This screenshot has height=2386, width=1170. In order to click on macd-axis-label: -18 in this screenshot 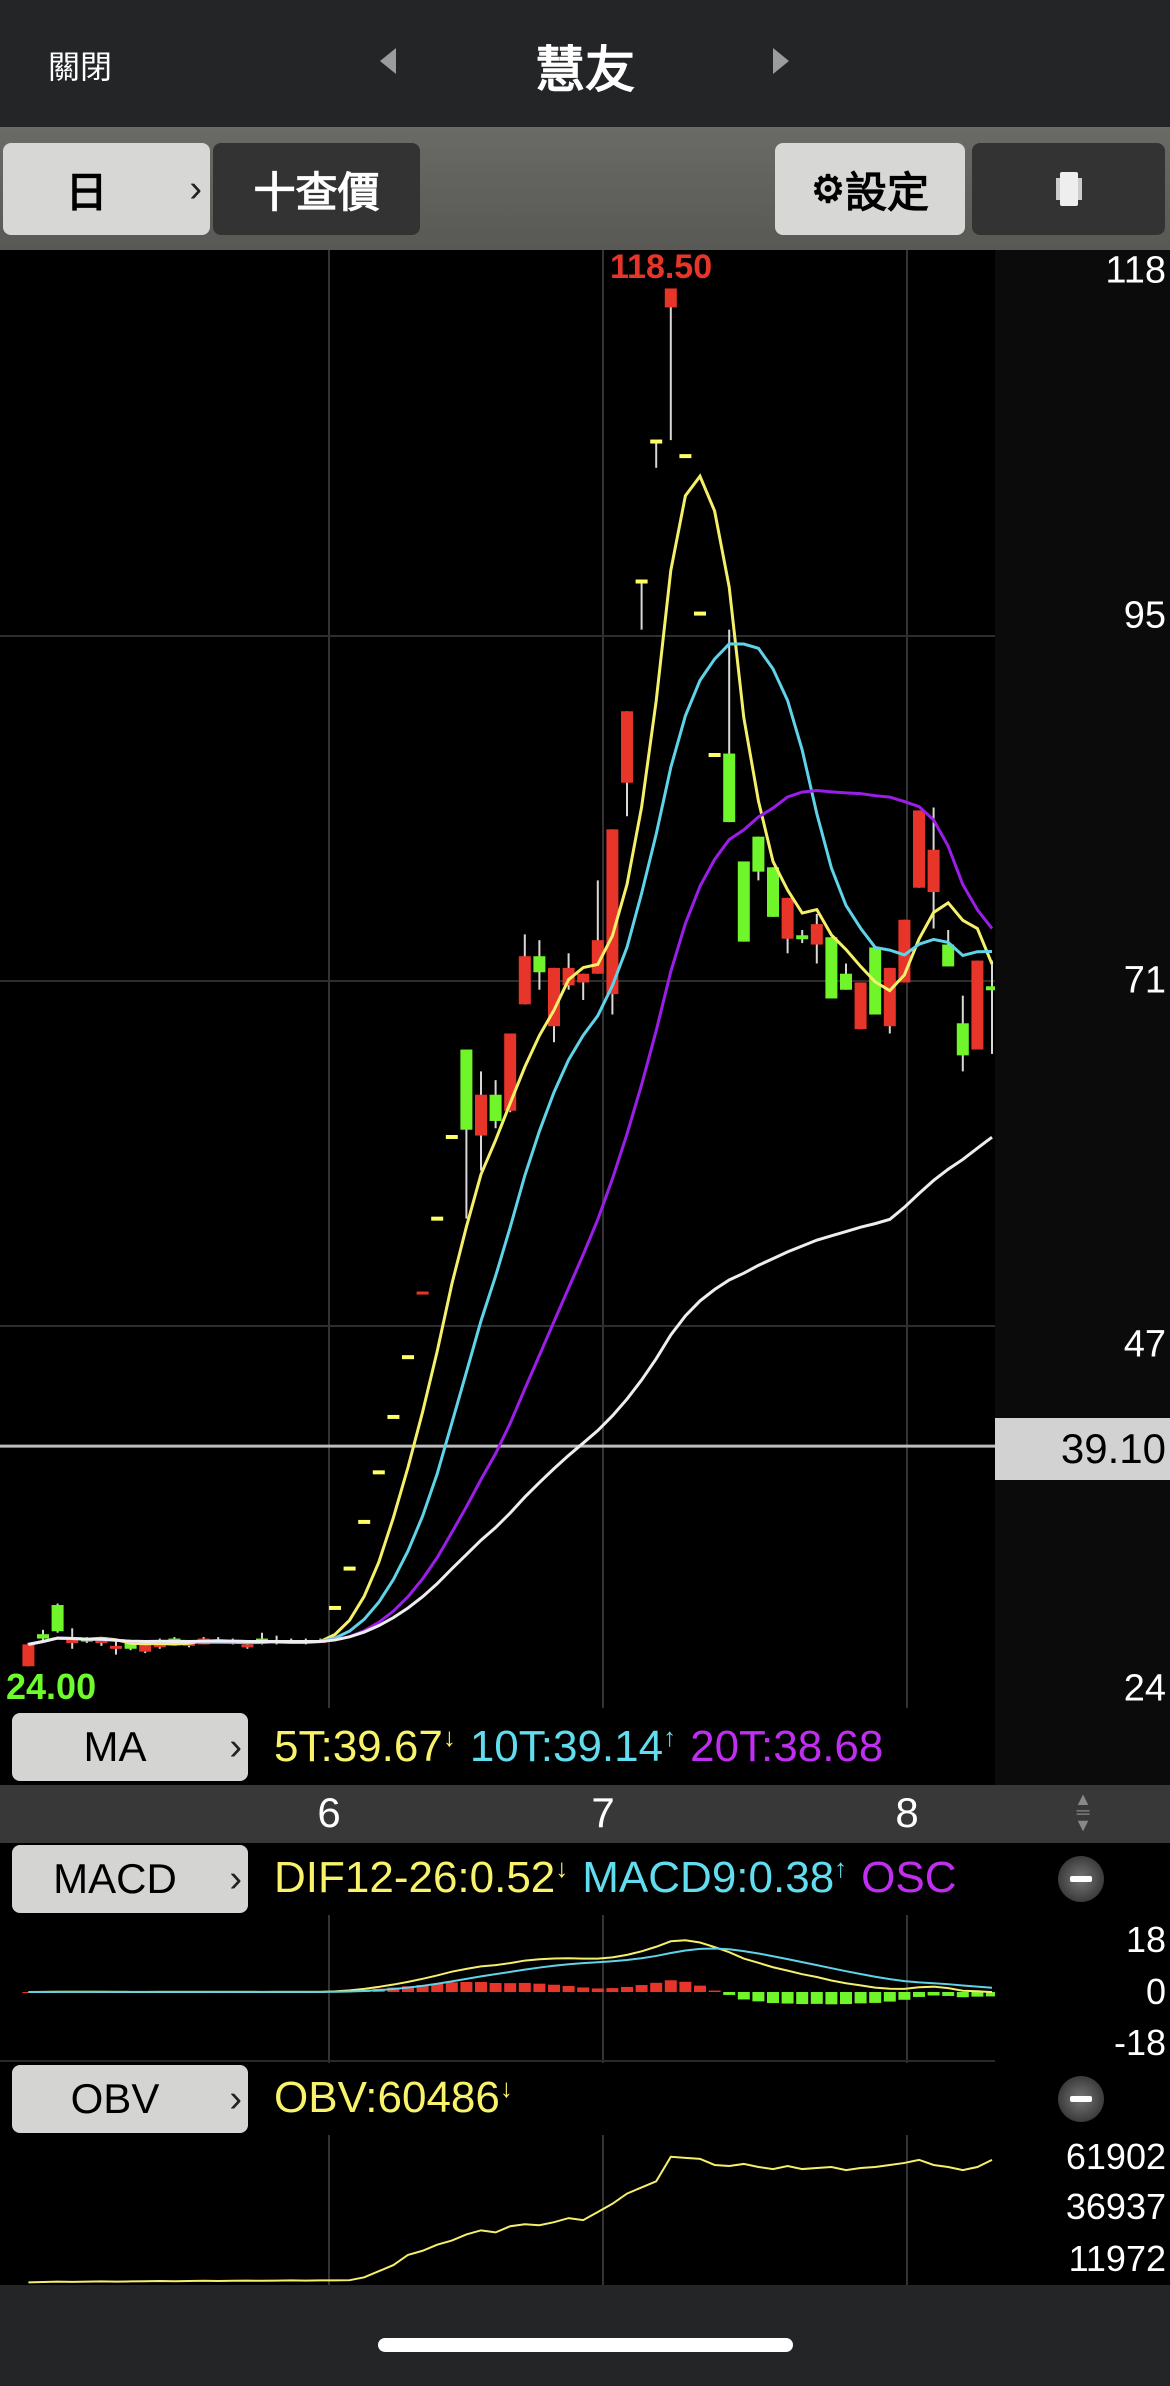, I will do `click(1139, 2042)`.